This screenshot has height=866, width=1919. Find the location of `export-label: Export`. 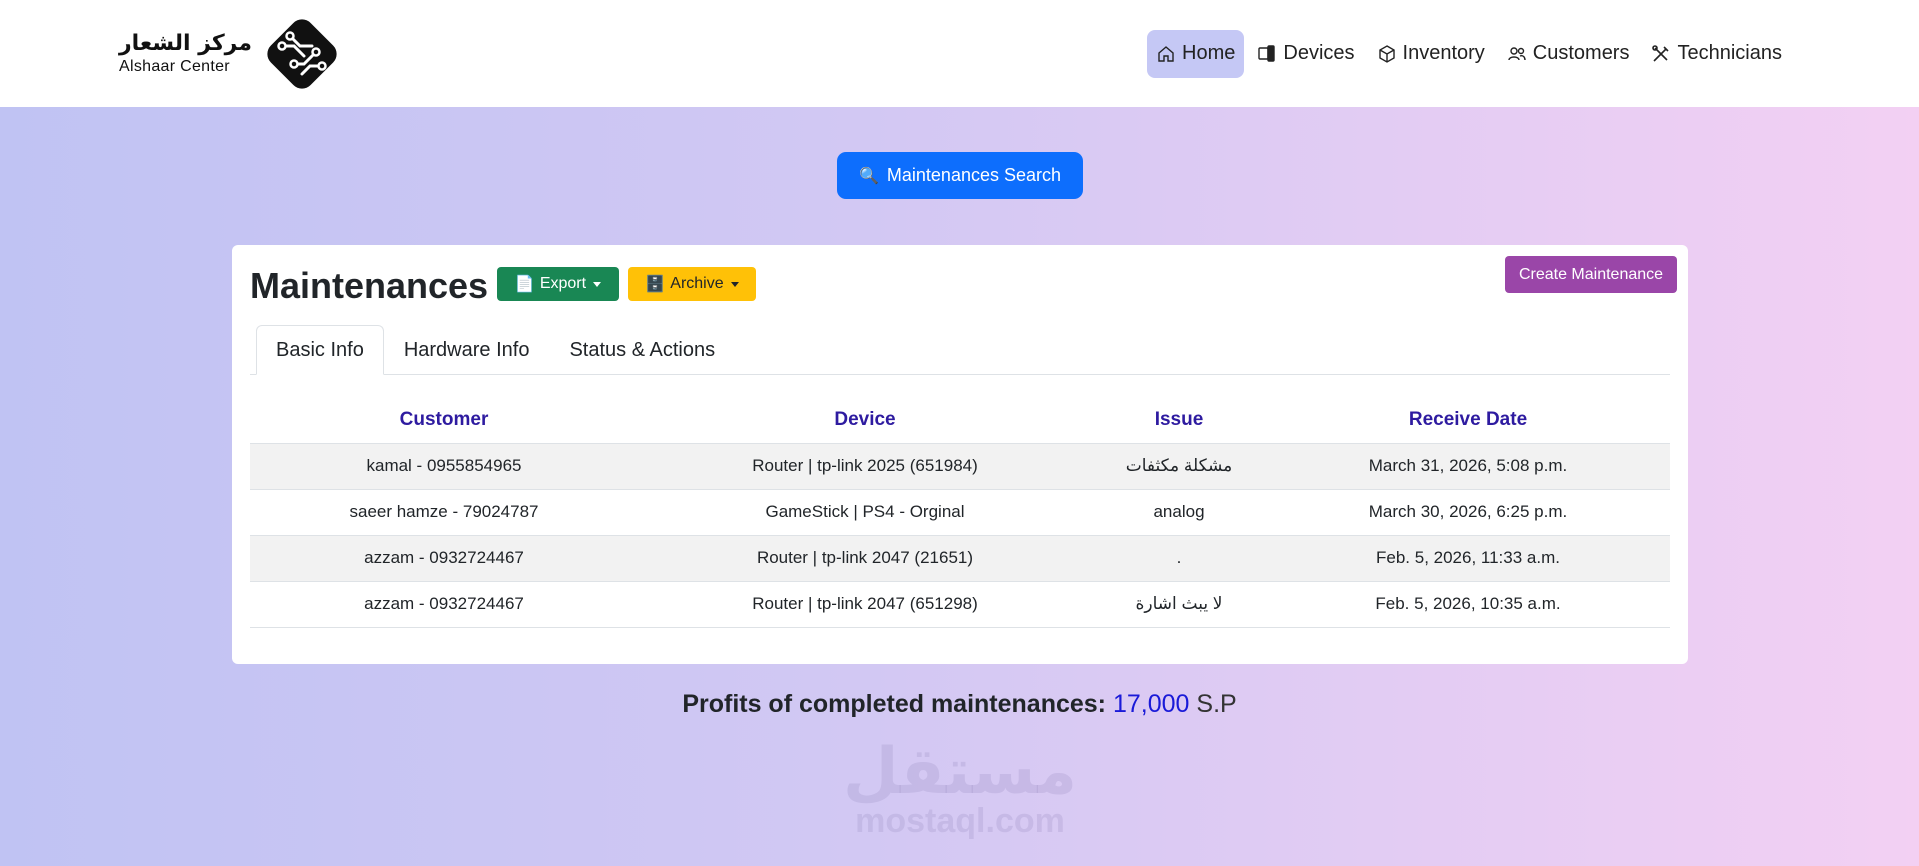

export-label: Export is located at coordinates (563, 283).